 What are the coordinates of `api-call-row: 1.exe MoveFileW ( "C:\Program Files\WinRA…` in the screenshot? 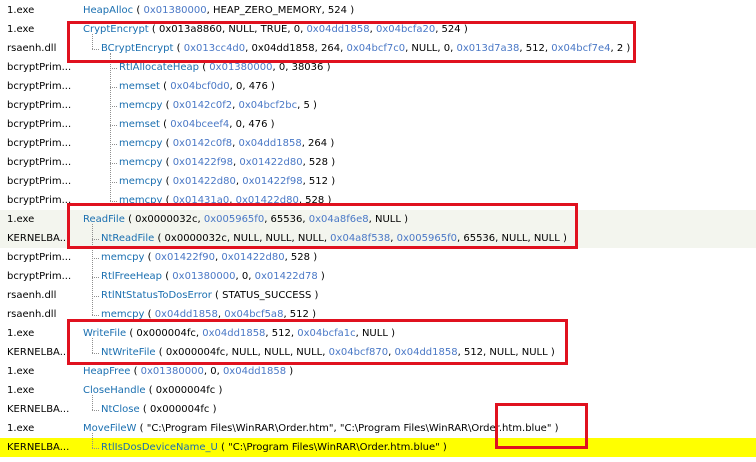 It's located at (378, 428).